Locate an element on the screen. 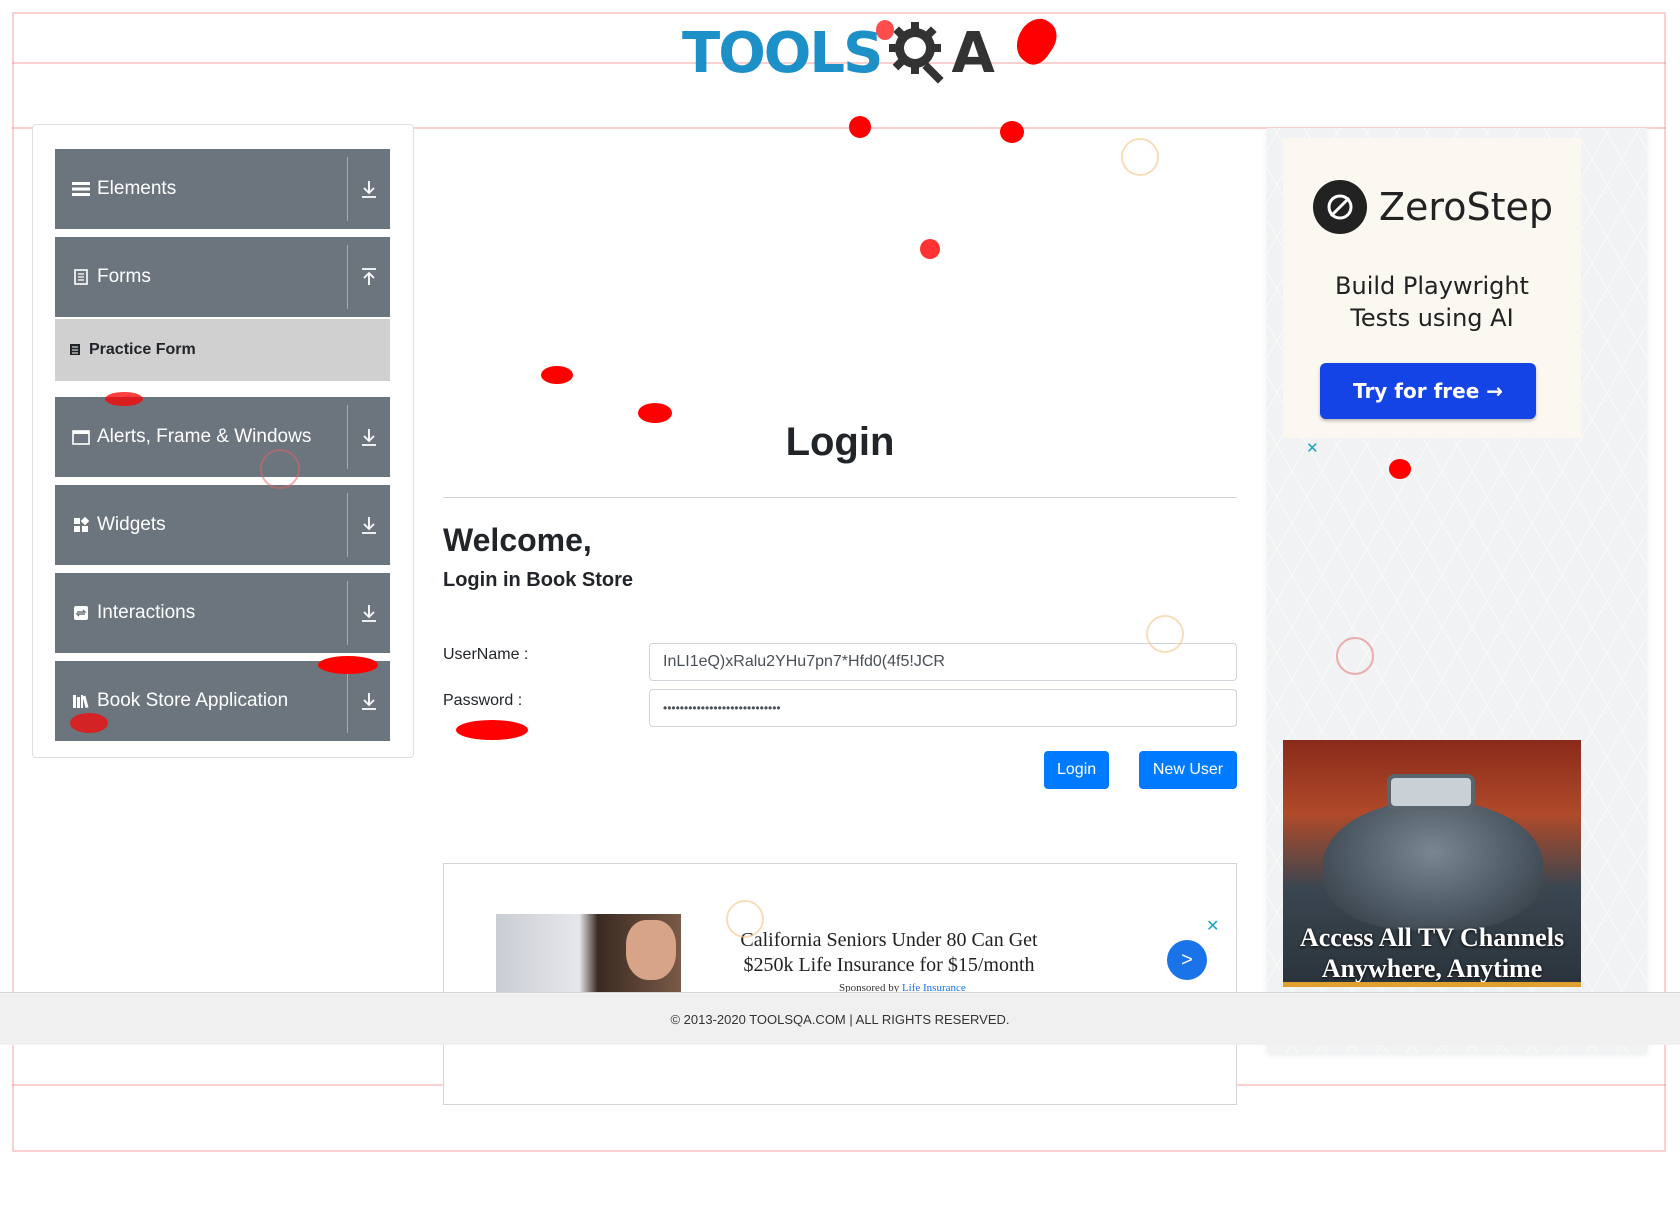 Image resolution: width=1680 pixels, height=1205 pixels. header: TOOLS A is located at coordinates (840, 65).